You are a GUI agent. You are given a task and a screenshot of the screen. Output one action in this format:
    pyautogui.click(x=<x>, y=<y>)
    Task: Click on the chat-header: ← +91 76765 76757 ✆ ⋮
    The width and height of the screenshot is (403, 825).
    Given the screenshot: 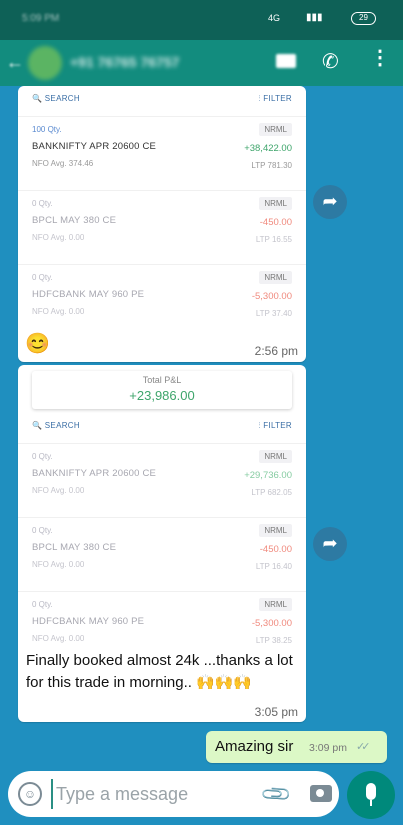 What is the action you would take?
    pyautogui.click(x=201, y=63)
    